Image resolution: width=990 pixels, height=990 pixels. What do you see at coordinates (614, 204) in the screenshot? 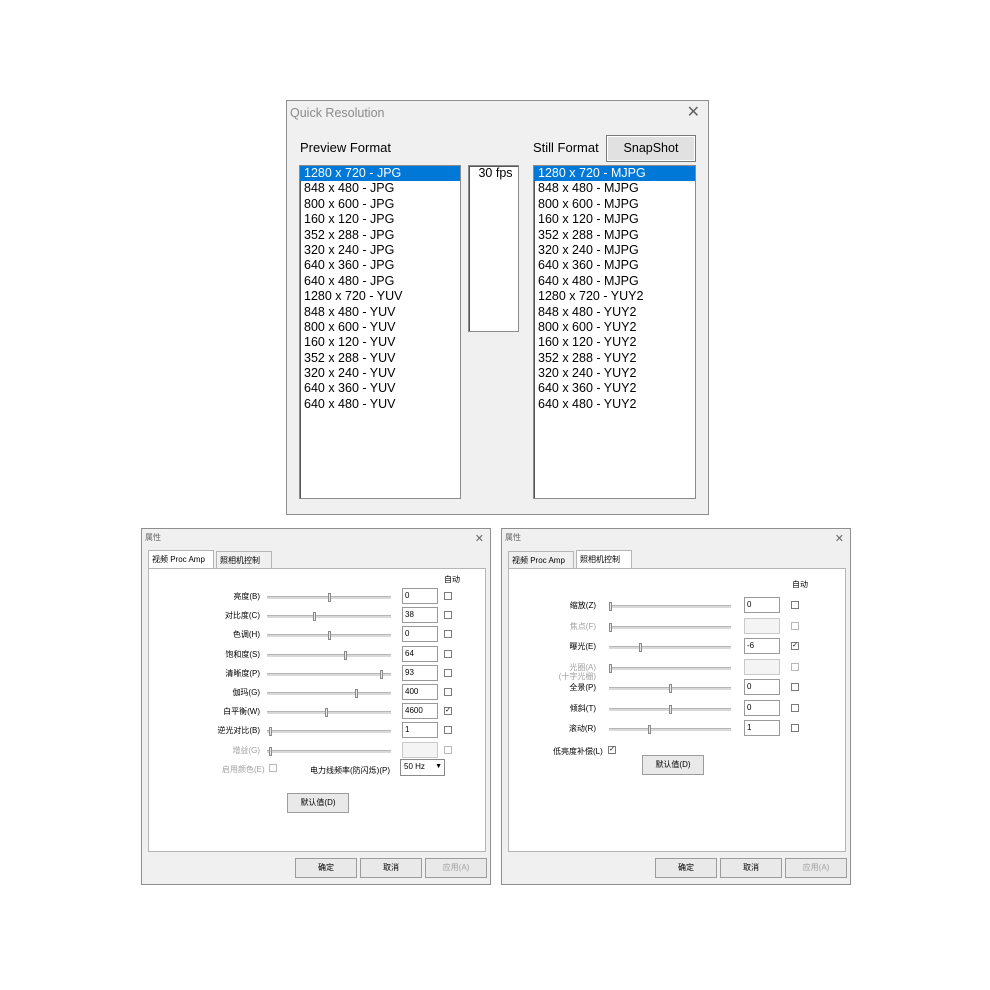
I see `still-format-item: 800 x 600 - MJPG` at bounding box center [614, 204].